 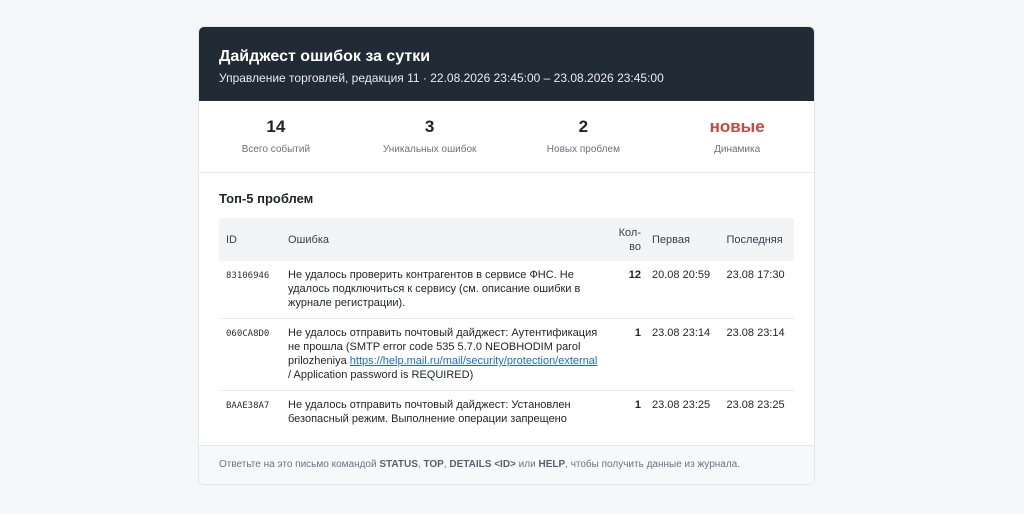 What do you see at coordinates (381, 375) in the screenshot?
I see `message-text: / Application password is REQUIRED)` at bounding box center [381, 375].